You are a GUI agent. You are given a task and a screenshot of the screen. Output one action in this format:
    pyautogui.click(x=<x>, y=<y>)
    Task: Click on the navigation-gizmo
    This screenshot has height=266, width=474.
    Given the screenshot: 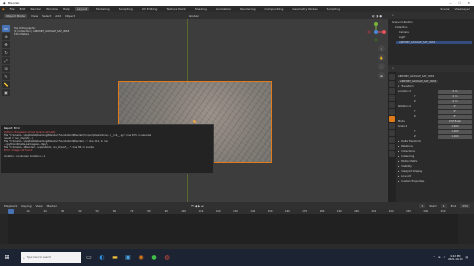 What is the action you would take?
    pyautogui.click(x=376, y=32)
    